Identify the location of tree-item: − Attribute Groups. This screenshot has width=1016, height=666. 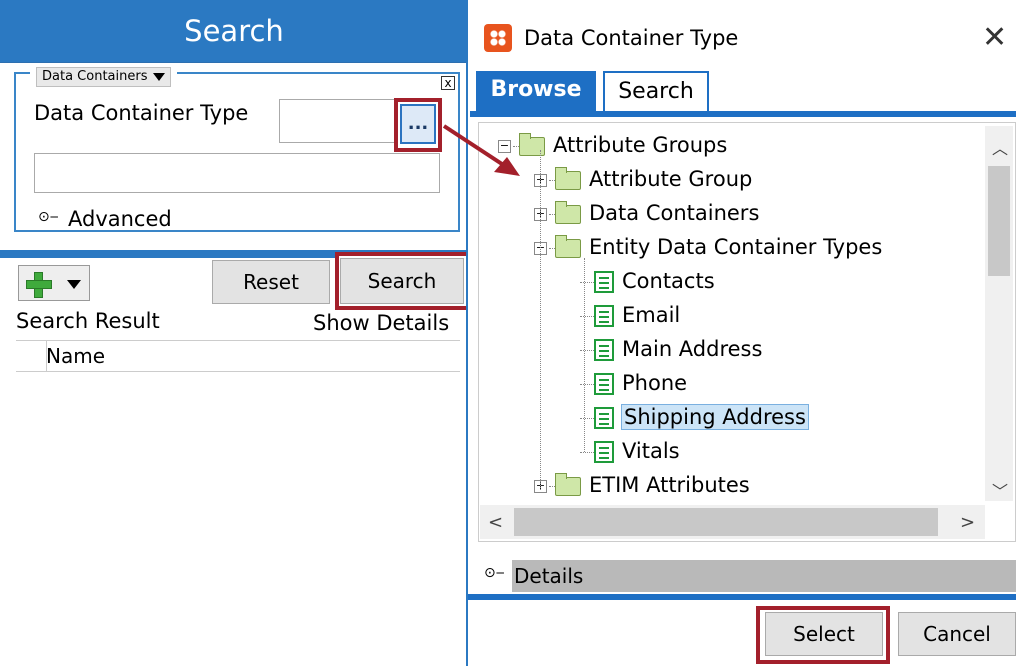
(612, 145).